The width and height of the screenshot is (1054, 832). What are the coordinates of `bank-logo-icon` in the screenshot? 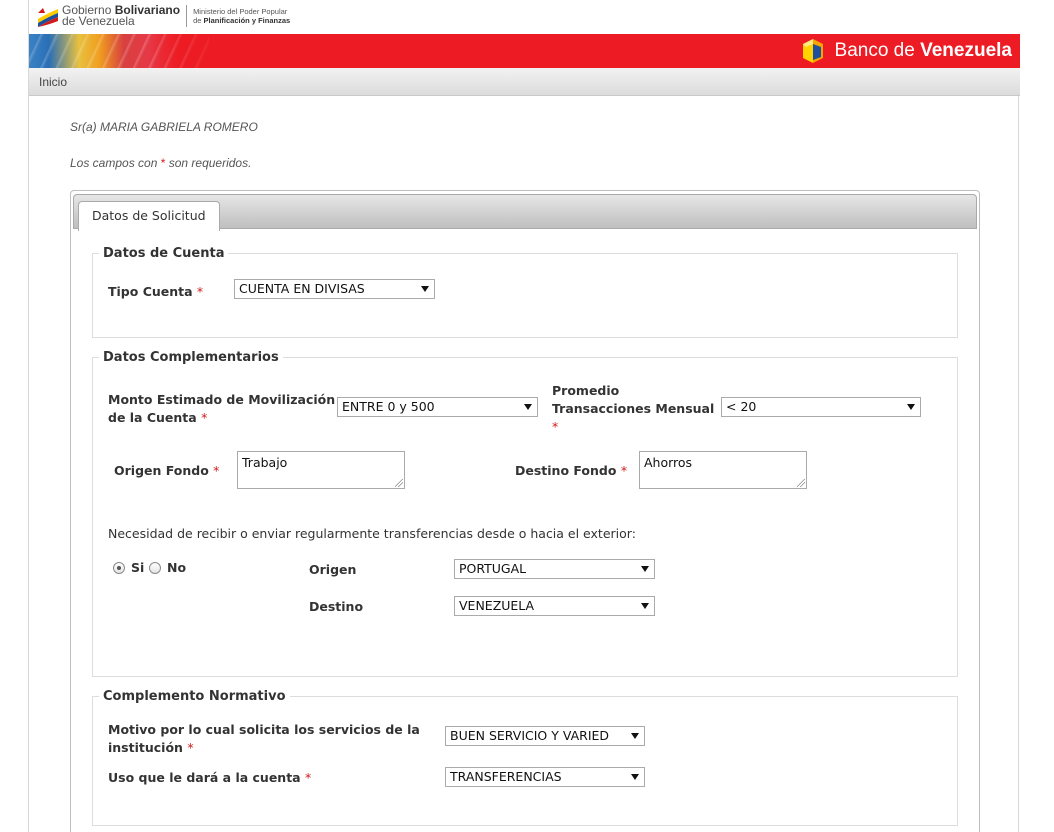 It's located at (812, 51).